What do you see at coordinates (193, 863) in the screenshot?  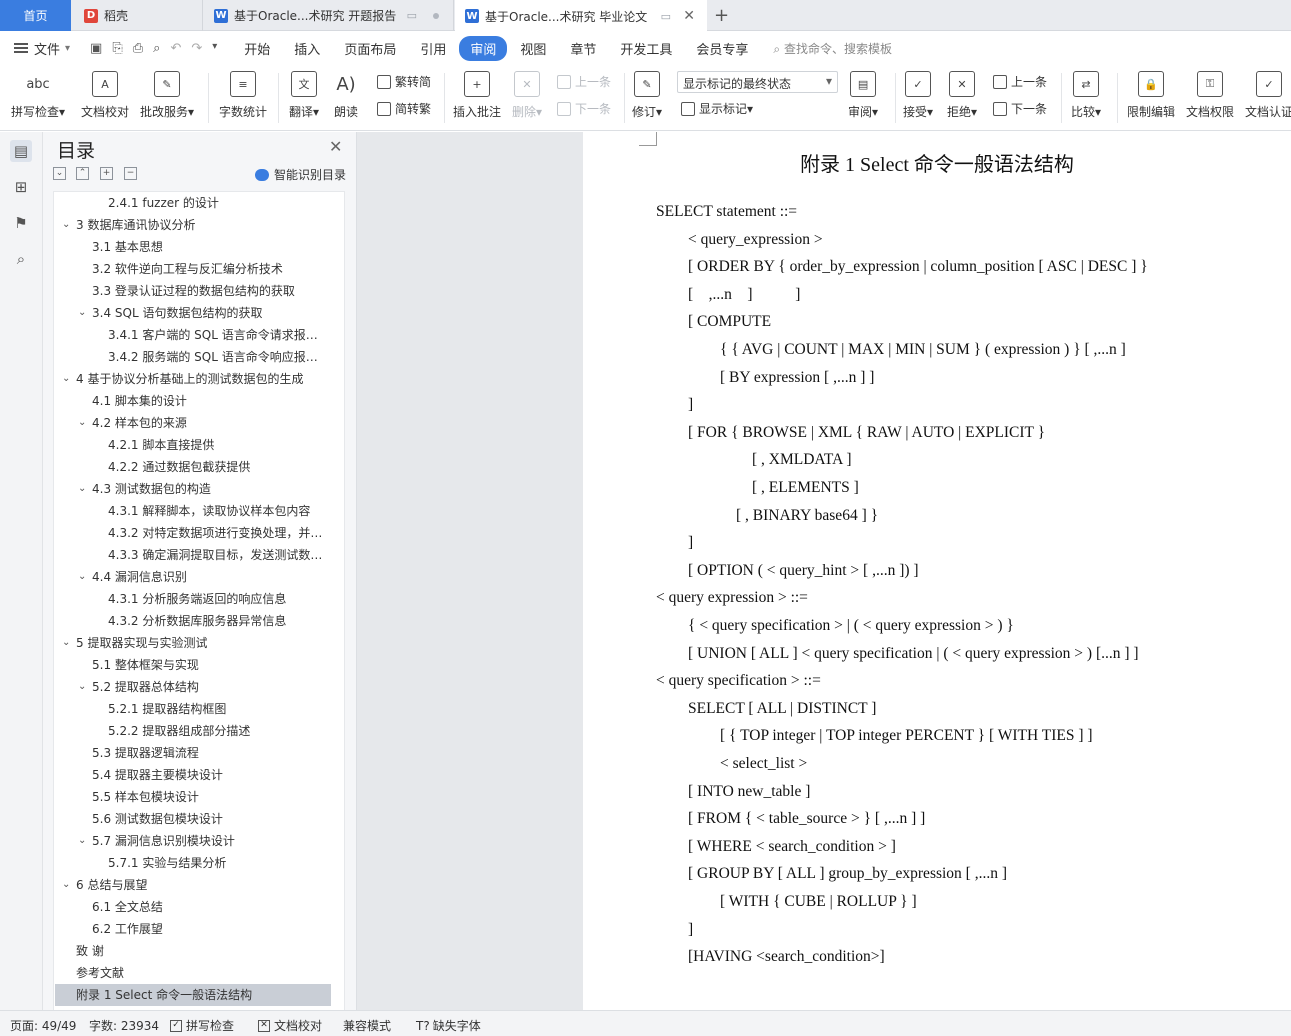 I see `toc-item: 5.7.1 实验与结果分析` at bounding box center [193, 863].